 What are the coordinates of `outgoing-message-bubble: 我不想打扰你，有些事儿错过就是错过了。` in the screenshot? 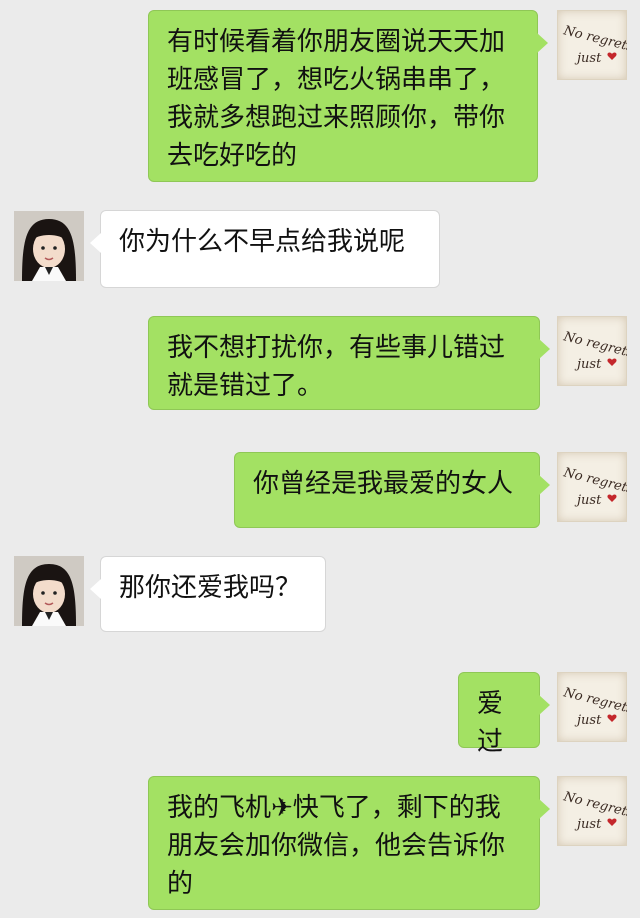 It's located at (349, 363).